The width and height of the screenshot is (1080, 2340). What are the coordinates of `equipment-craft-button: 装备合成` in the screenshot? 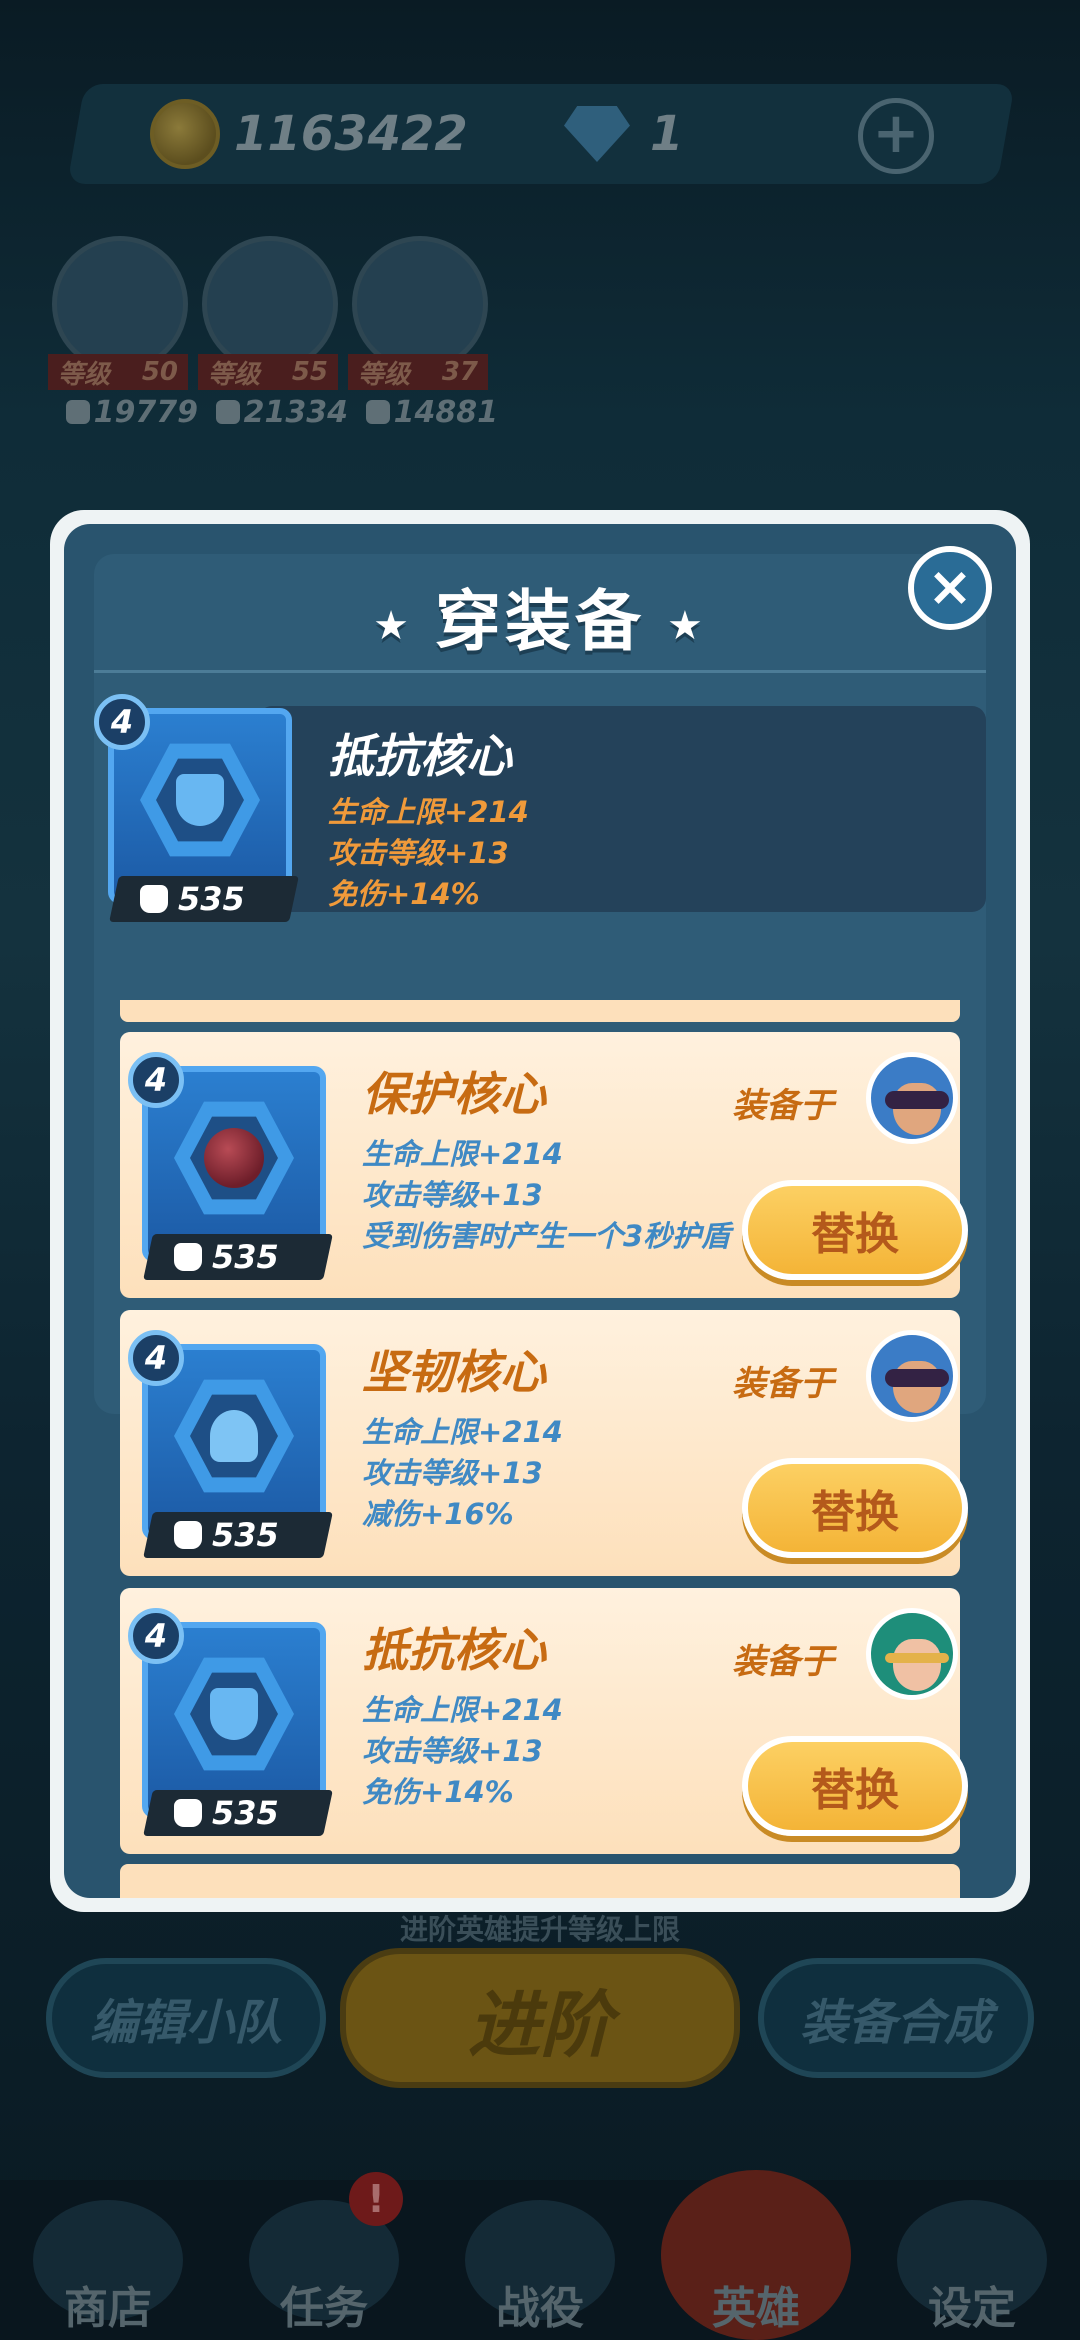 It's located at (896, 2018).